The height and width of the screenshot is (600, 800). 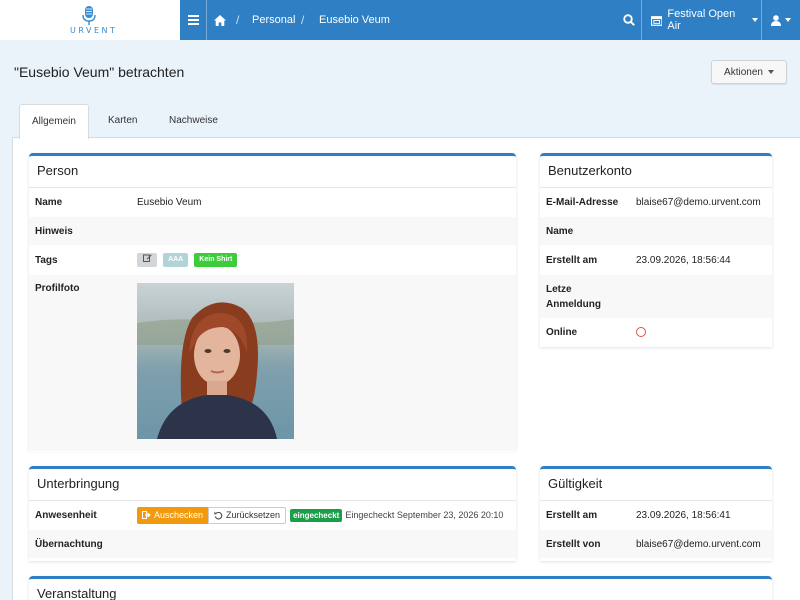 What do you see at coordinates (216, 260) in the screenshot?
I see `tag-badge: Kein Shirt` at bounding box center [216, 260].